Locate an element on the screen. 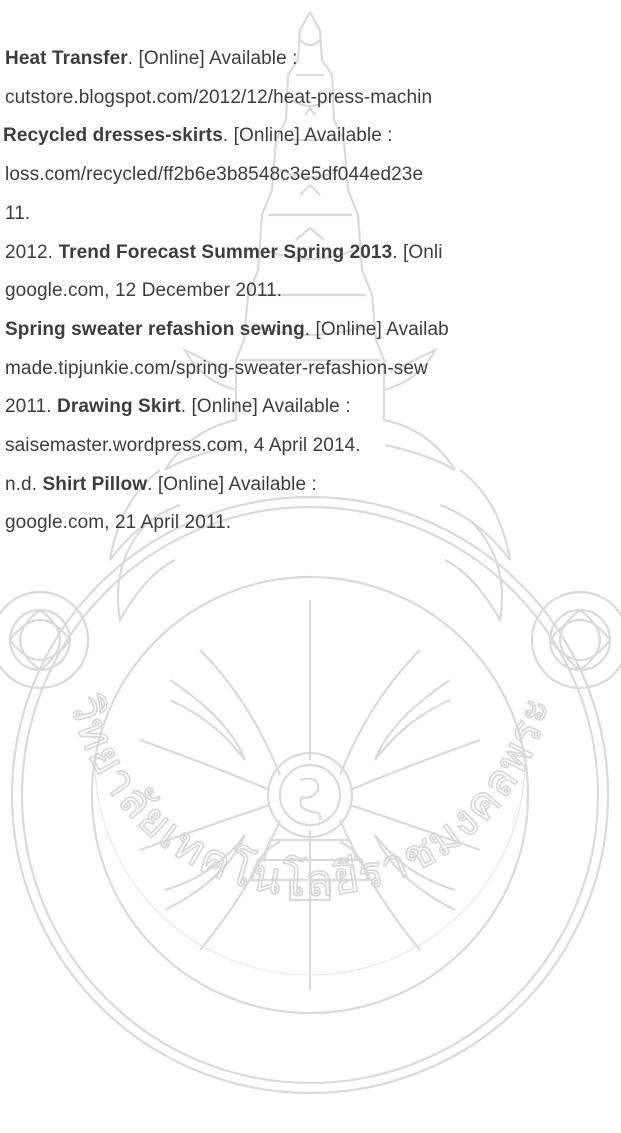  reference-text: . [Onli is located at coordinates (417, 252).